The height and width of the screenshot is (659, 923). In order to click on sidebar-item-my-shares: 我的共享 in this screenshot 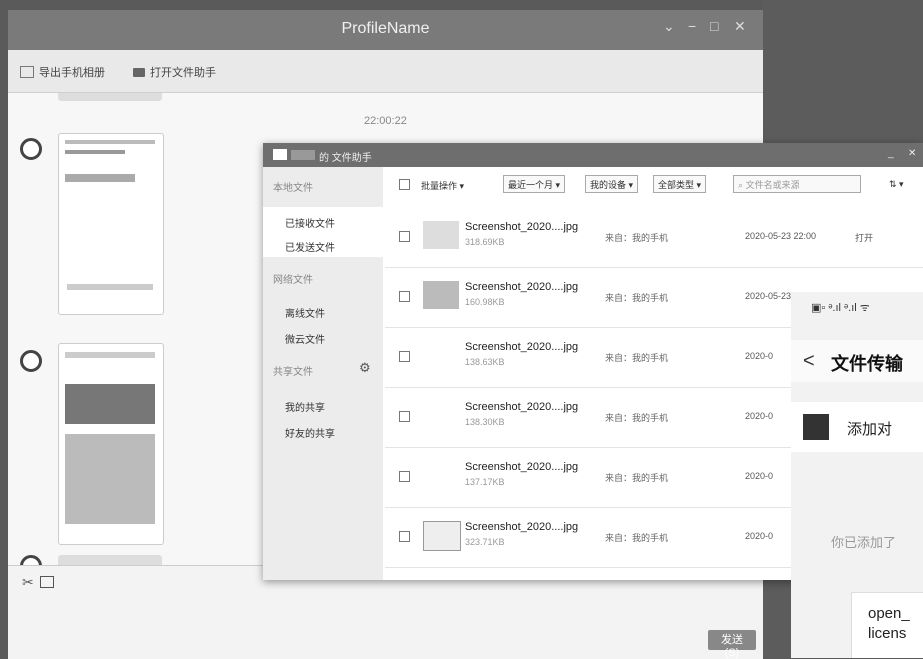, I will do `click(305, 406)`.